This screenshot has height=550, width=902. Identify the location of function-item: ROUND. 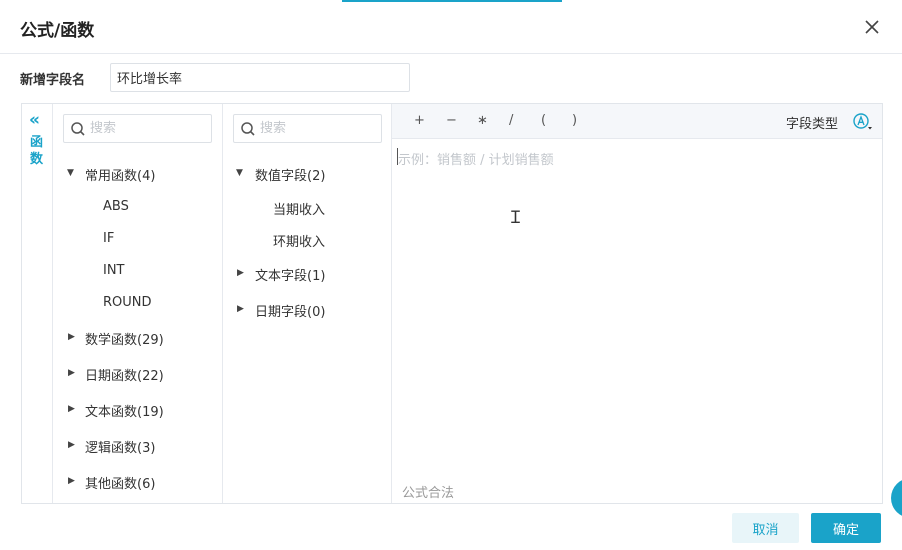
(127, 302).